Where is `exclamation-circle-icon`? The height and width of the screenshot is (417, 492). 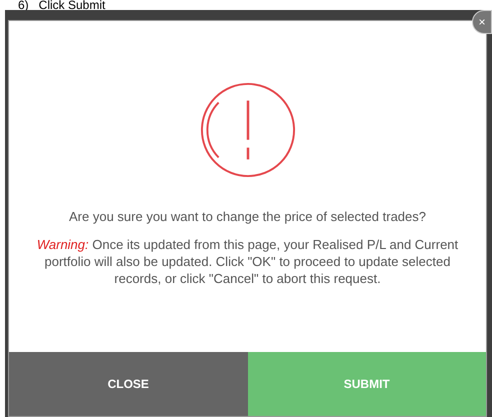
exclamation-circle-icon is located at coordinates (247, 130).